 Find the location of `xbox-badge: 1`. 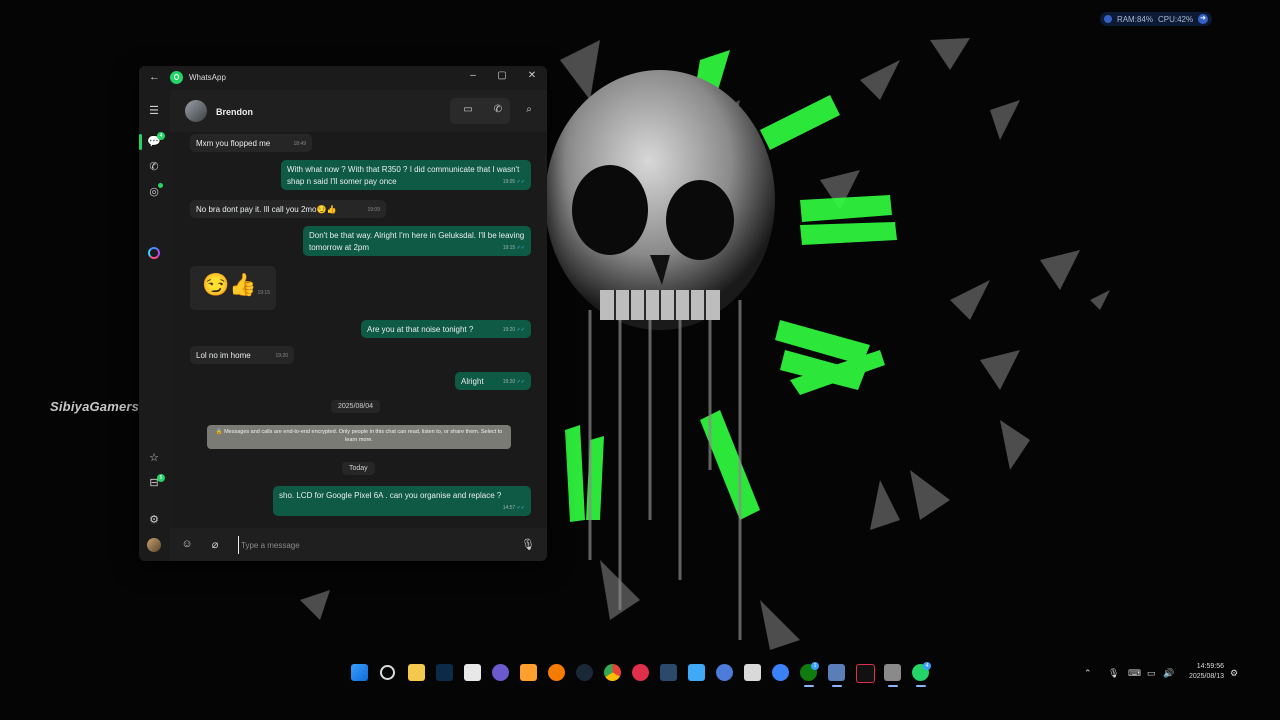

xbox-badge: 1 is located at coordinates (815, 666).